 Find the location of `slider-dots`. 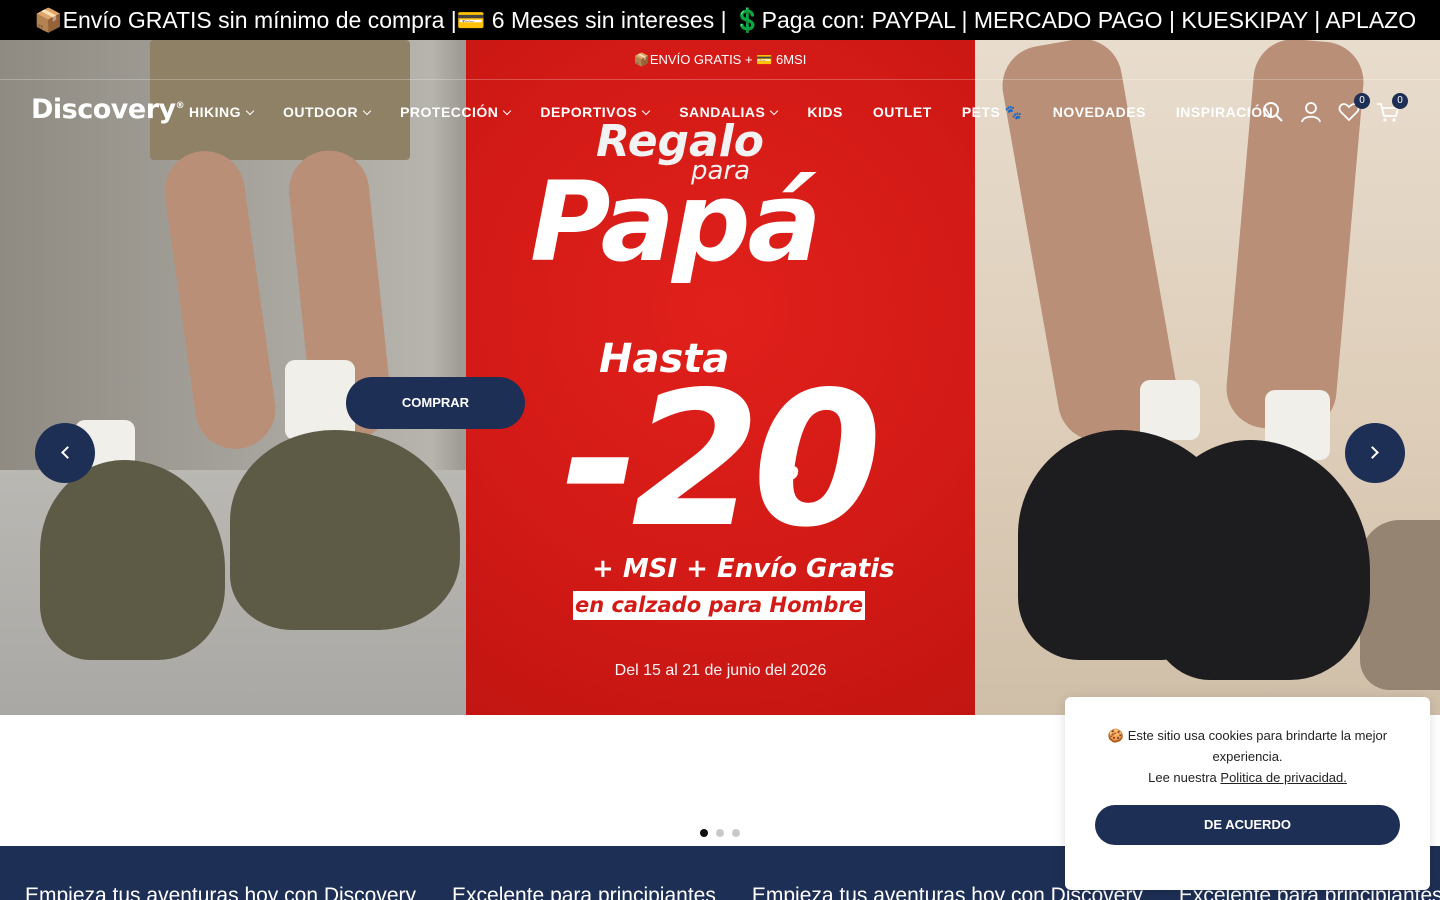

slider-dots is located at coordinates (724, 833).